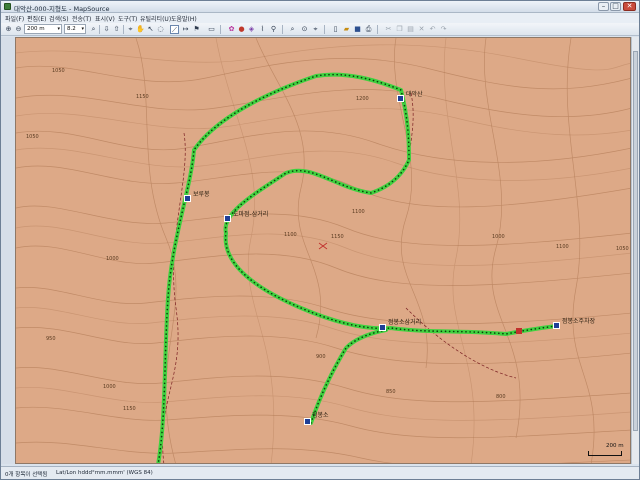 This screenshot has height=480, width=640. I want to click on send-icon: ⇧, so click(116, 29).